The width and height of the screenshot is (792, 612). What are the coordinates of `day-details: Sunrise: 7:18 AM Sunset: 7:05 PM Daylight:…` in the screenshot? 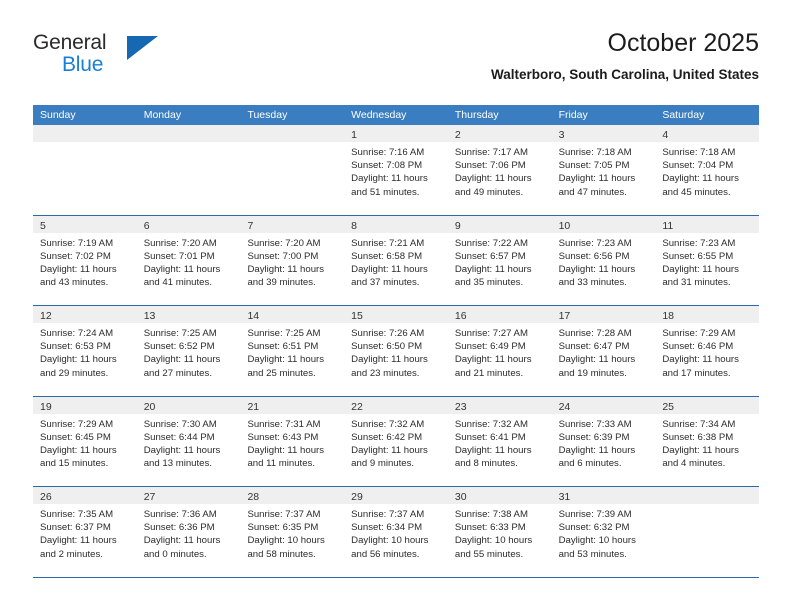 It's located at (604, 170).